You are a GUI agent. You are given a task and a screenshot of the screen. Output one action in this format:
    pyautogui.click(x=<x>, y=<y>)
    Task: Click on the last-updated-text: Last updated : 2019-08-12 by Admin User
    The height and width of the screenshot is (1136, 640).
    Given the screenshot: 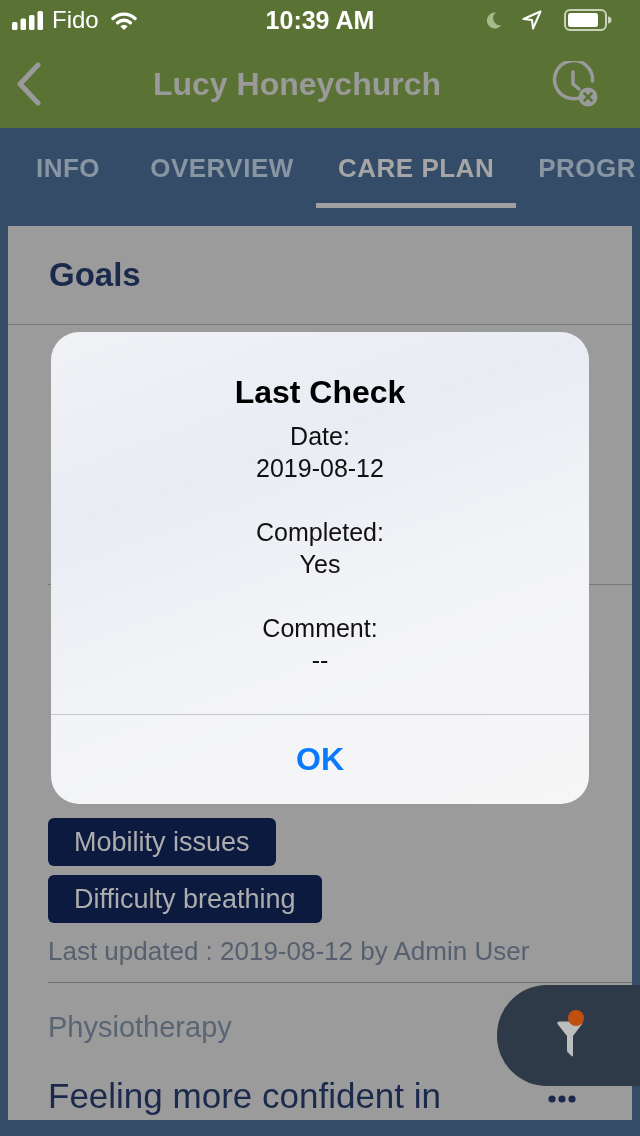 What is the action you would take?
    pyautogui.click(x=289, y=951)
    